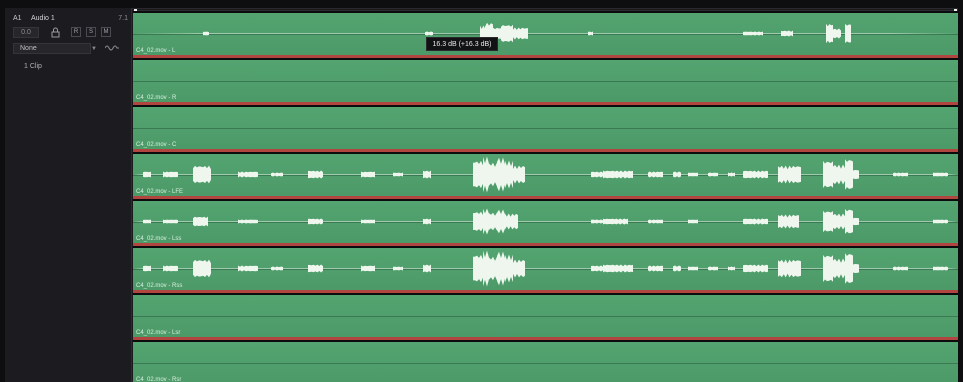  I want to click on track-effect-row: None ▼, so click(68, 49).